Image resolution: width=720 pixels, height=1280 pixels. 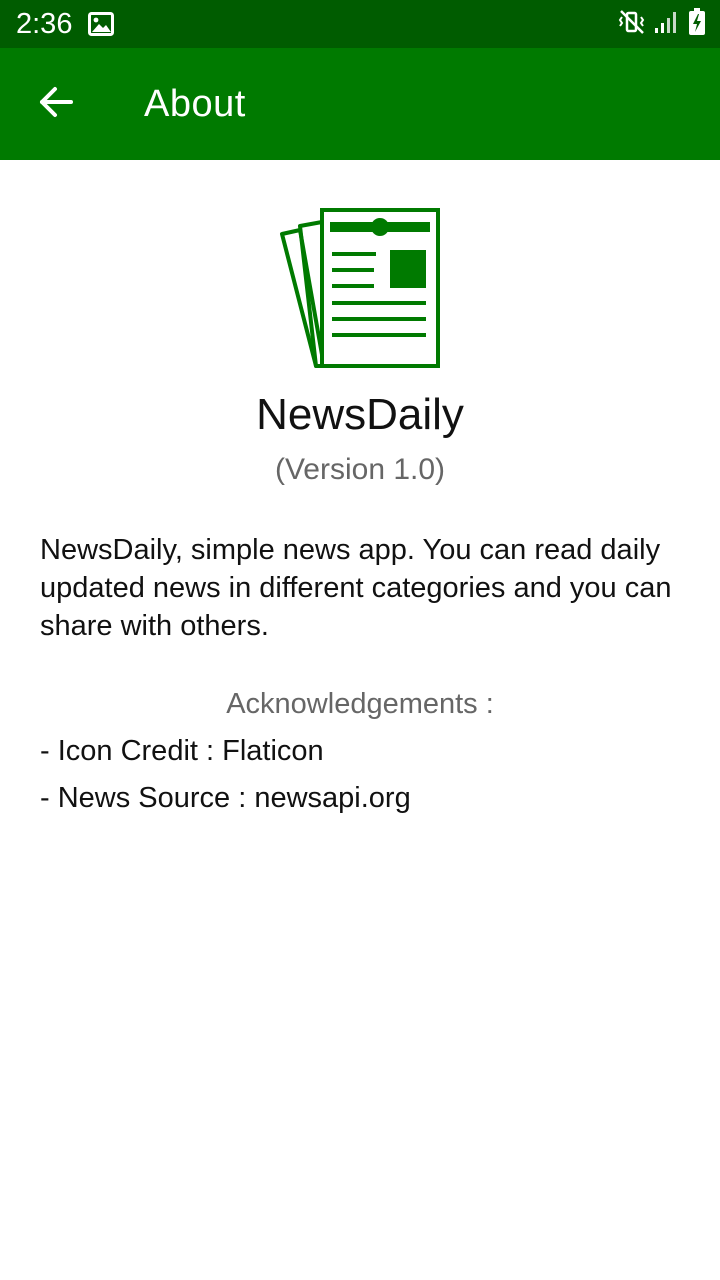 What do you see at coordinates (667, 24) in the screenshot?
I see `signal-icon` at bounding box center [667, 24].